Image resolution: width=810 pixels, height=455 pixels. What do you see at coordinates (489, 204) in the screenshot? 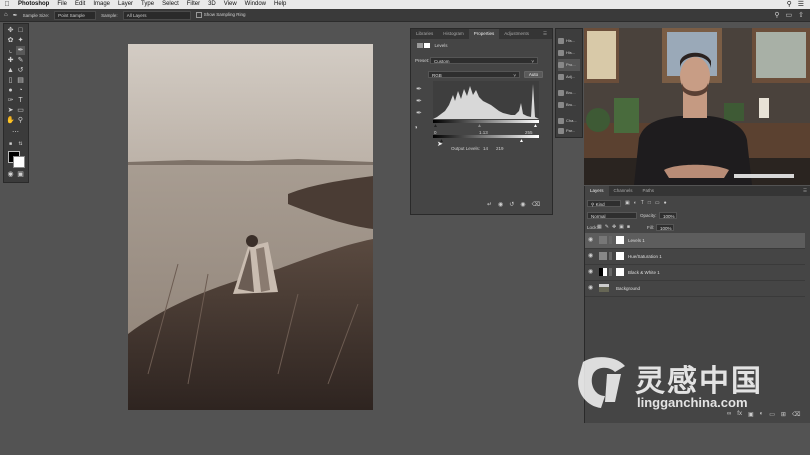
I see `clip-to-layer-icon: ↵` at bounding box center [489, 204].